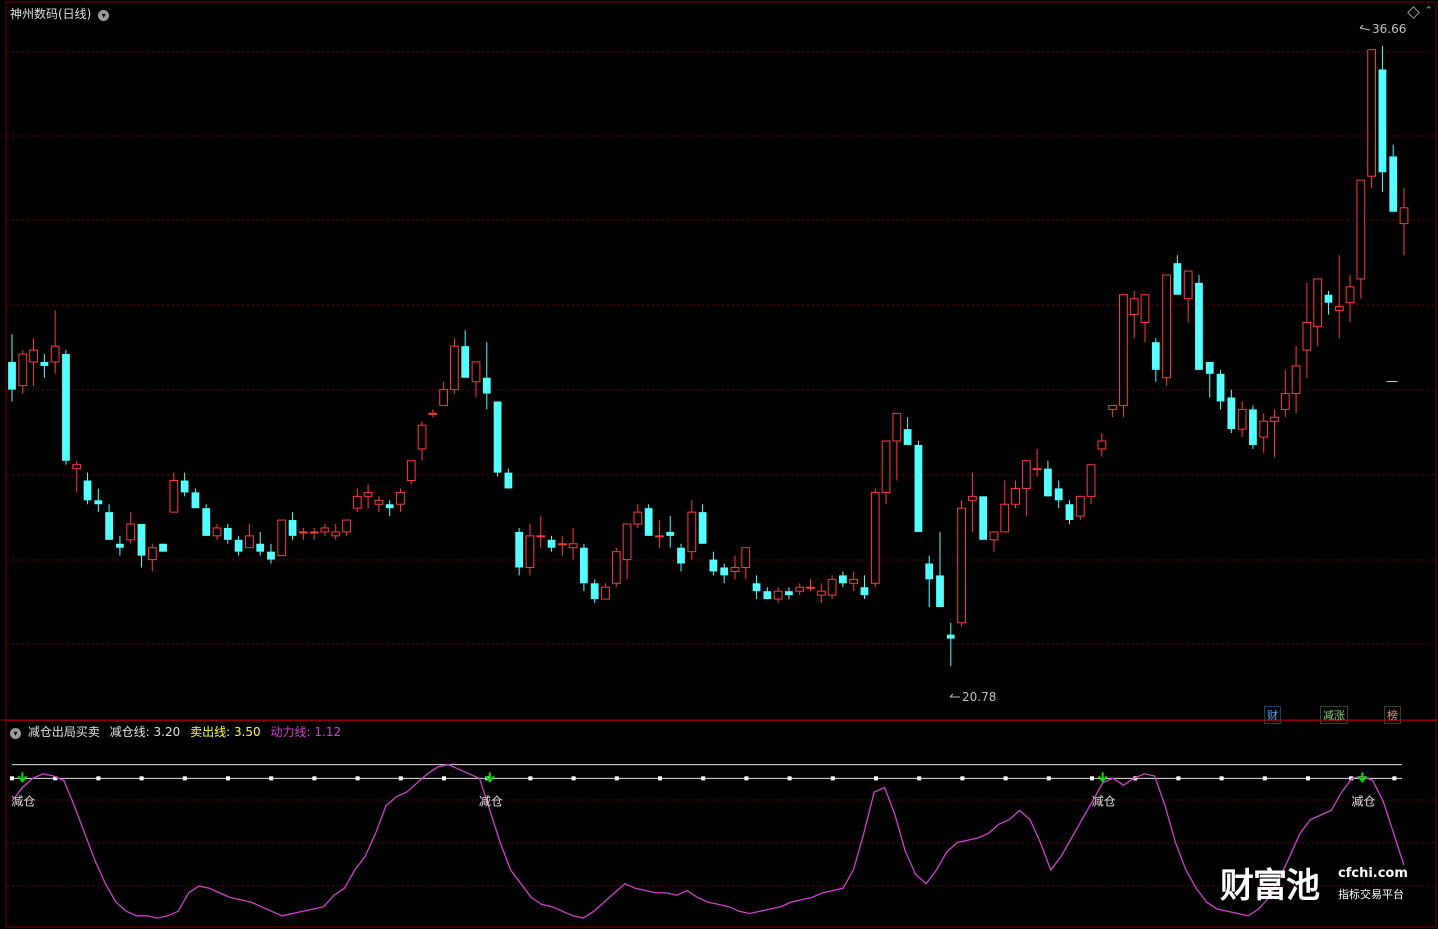 This screenshot has height=929, width=1438. Describe the element at coordinates (1365, 27) in the screenshot. I see `high-arrow-icon` at that location.